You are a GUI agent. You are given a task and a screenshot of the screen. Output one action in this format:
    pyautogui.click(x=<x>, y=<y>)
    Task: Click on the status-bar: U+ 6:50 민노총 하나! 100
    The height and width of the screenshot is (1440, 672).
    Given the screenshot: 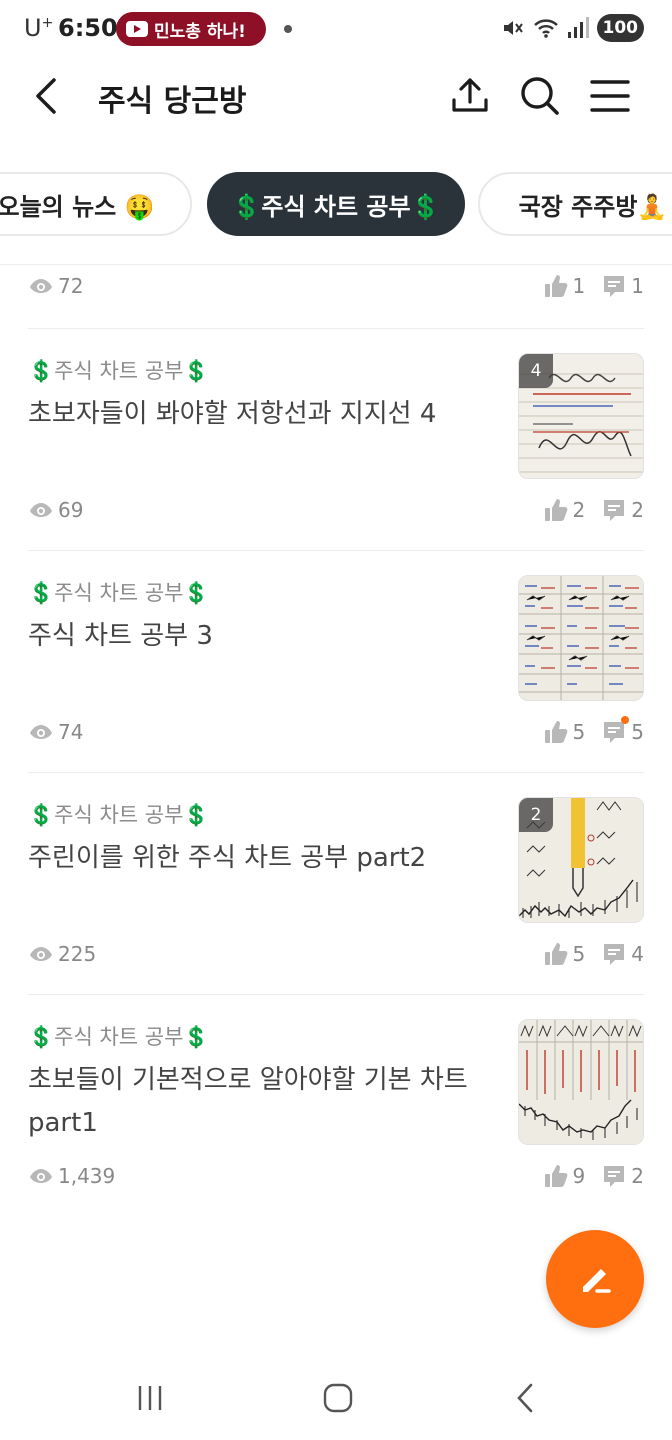 What is the action you would take?
    pyautogui.click(x=336, y=30)
    